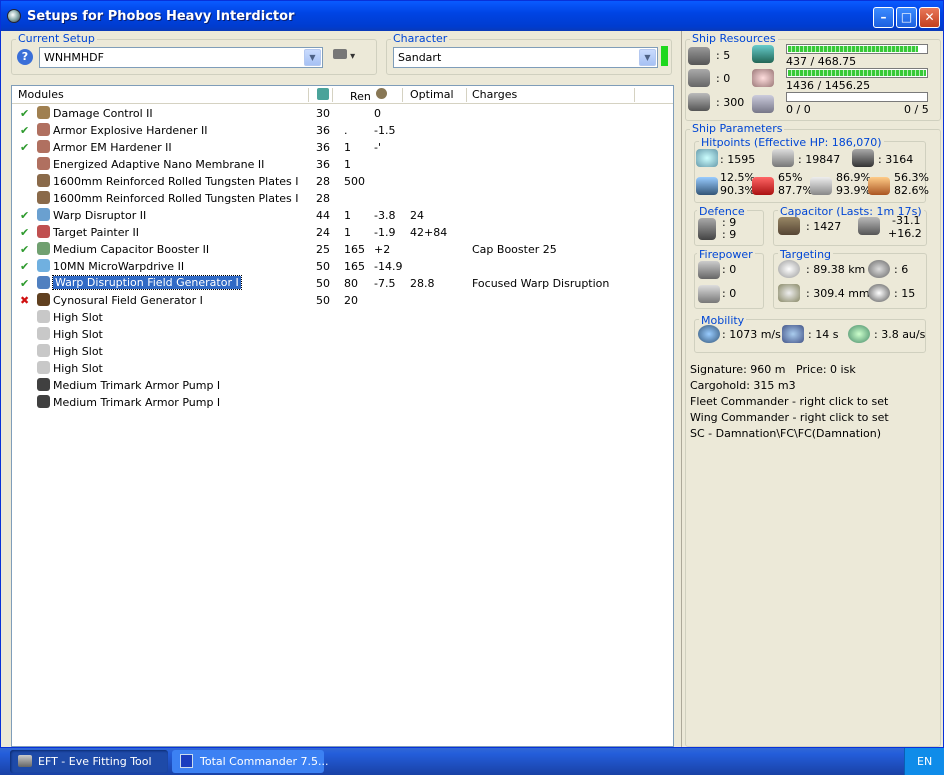 This screenshot has height=775, width=944. I want to click on missile-dps-icon, so click(709, 294).